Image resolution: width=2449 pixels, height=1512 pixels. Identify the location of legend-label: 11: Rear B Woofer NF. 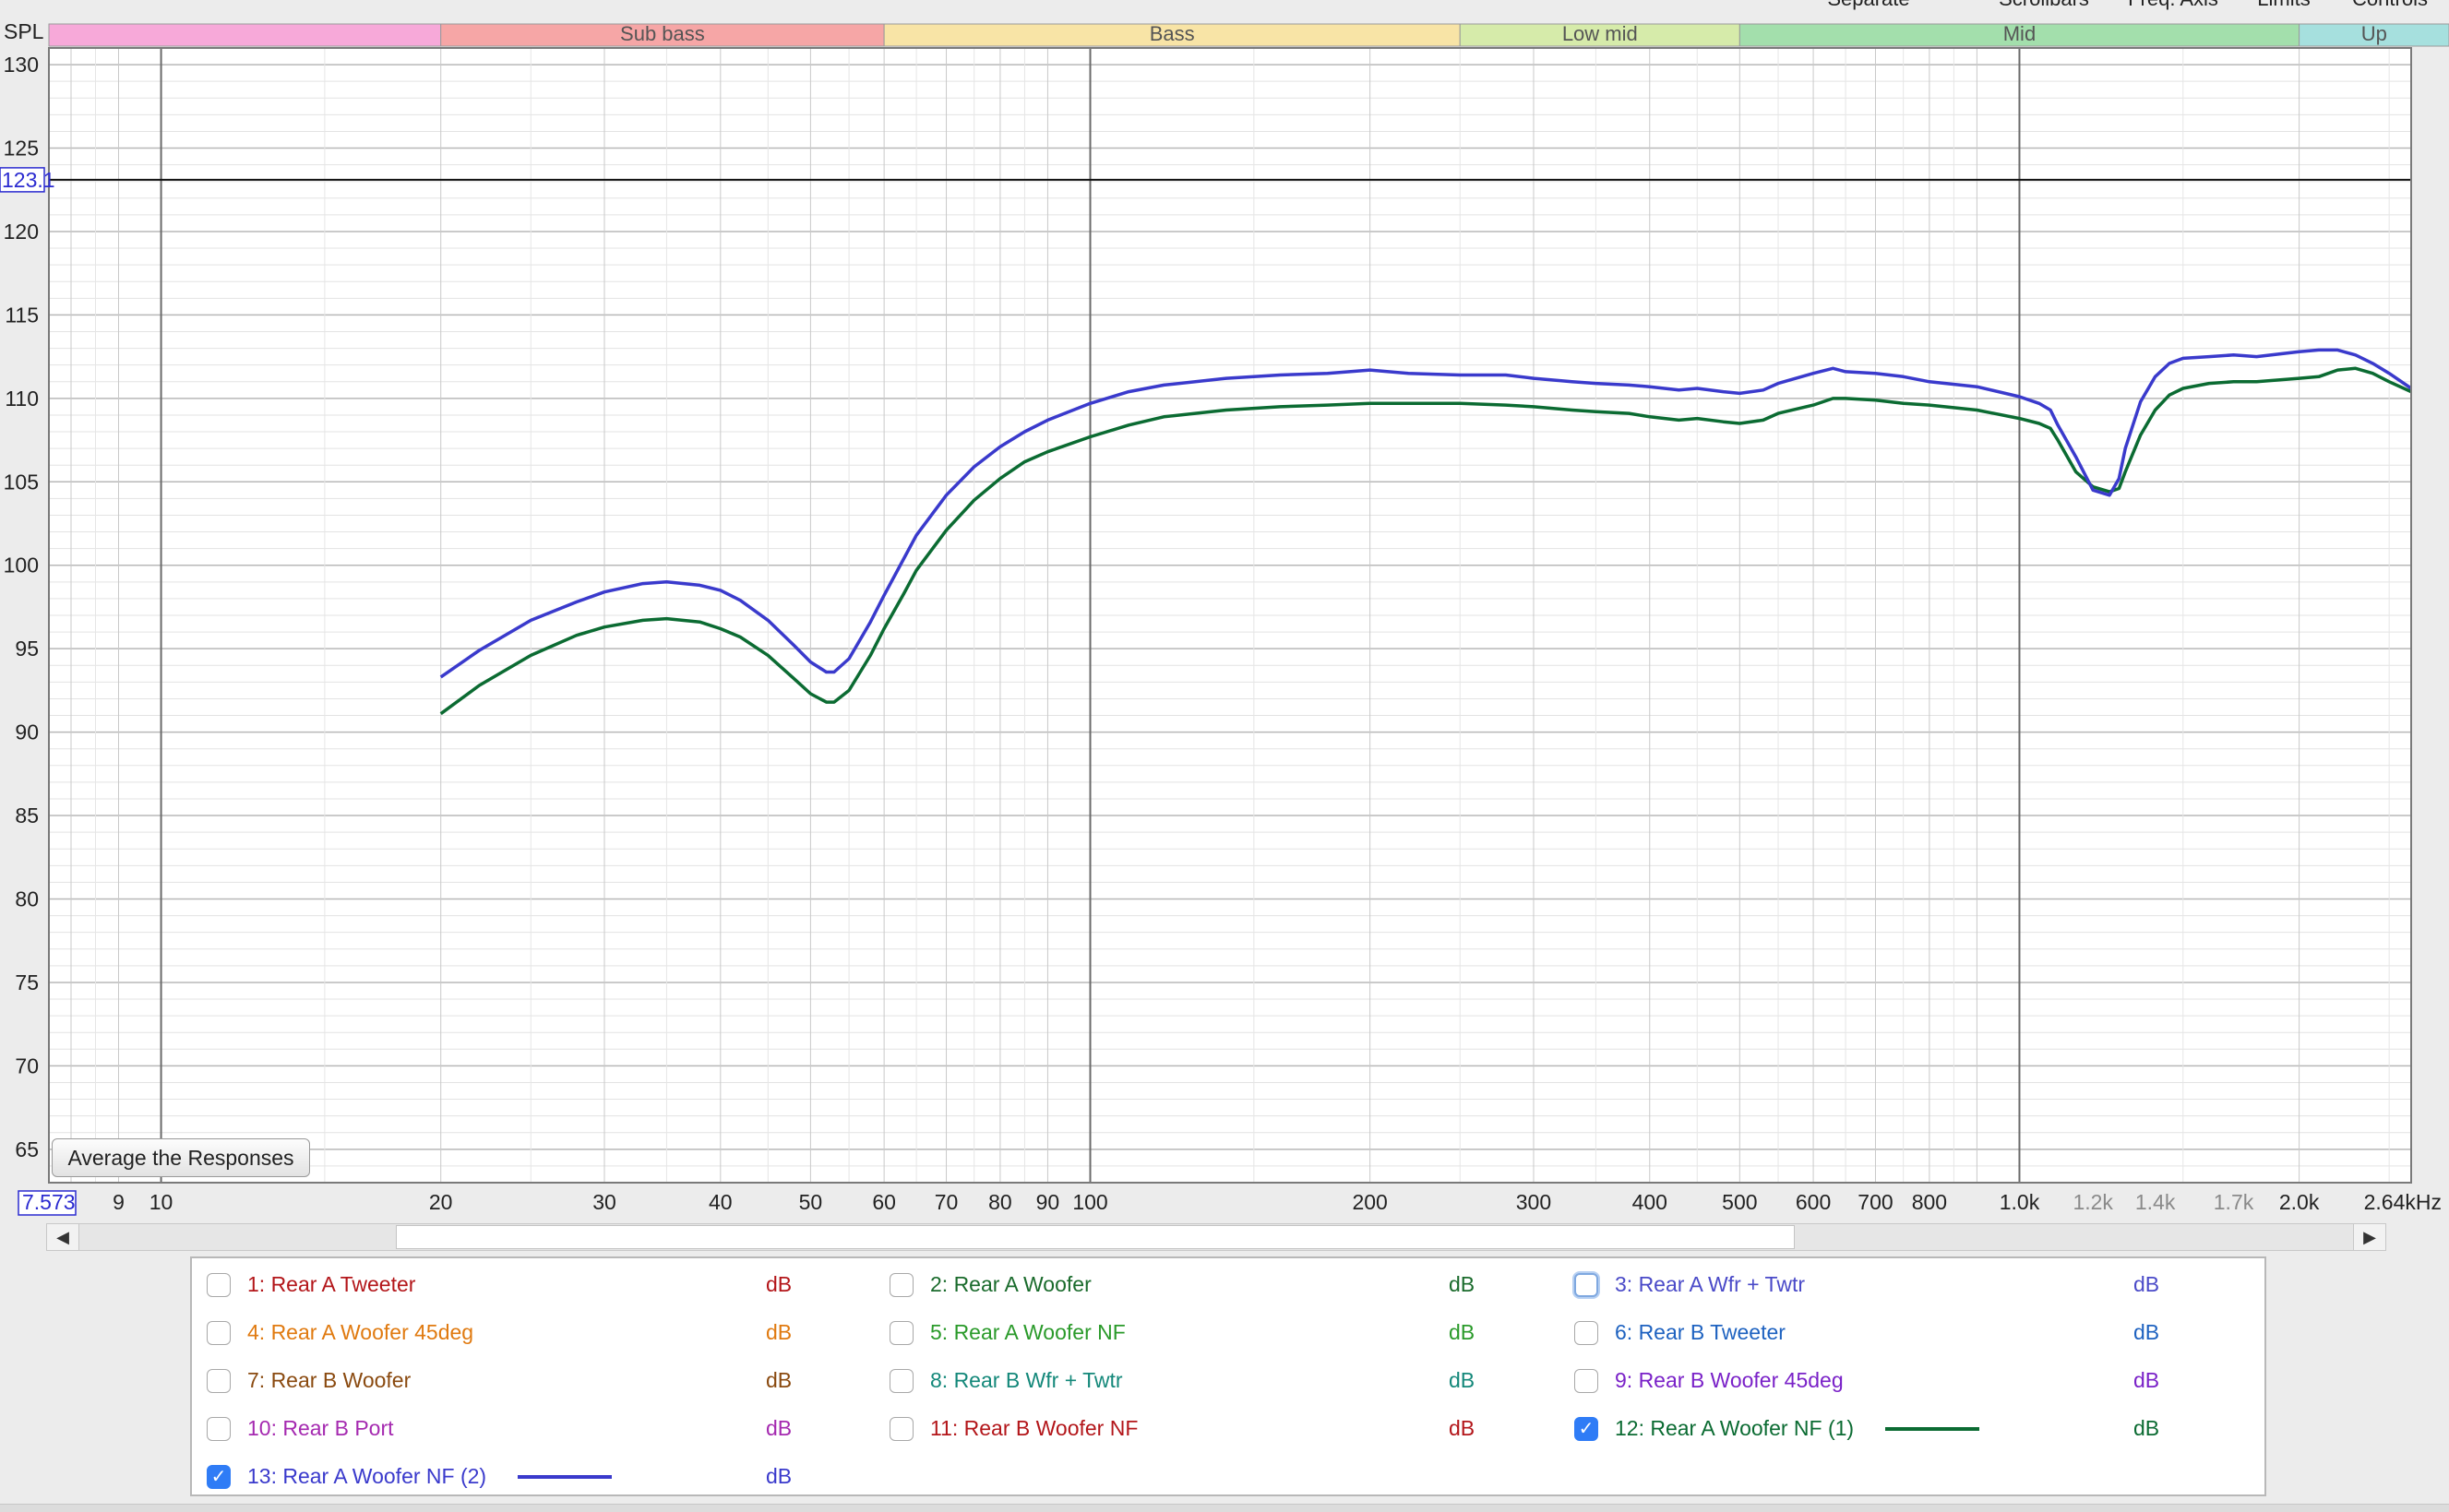
(1034, 1428).